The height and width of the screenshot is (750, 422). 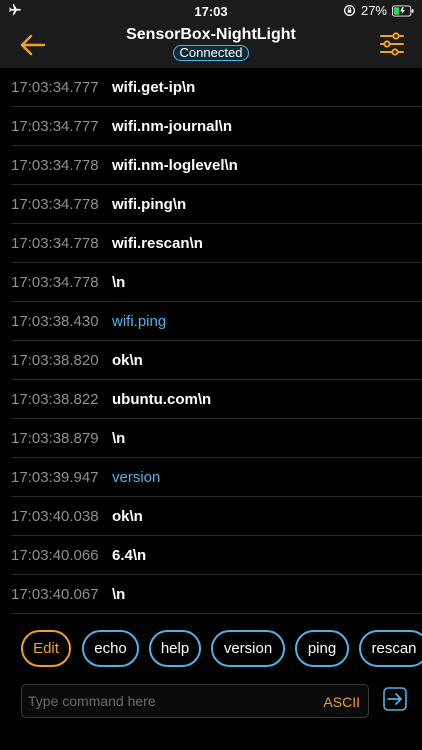 I want to click on log-row: 17:03:38.430 wifi.ping, so click(x=211, y=321).